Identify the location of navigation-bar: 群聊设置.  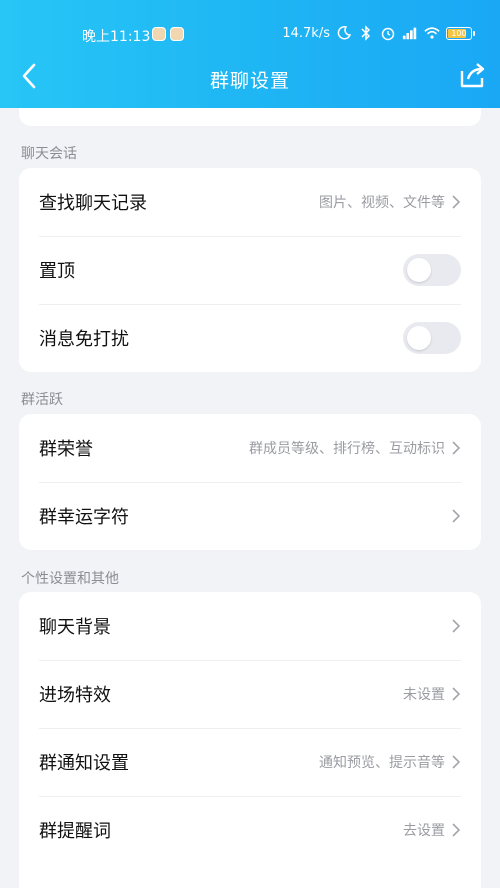
(250, 78).